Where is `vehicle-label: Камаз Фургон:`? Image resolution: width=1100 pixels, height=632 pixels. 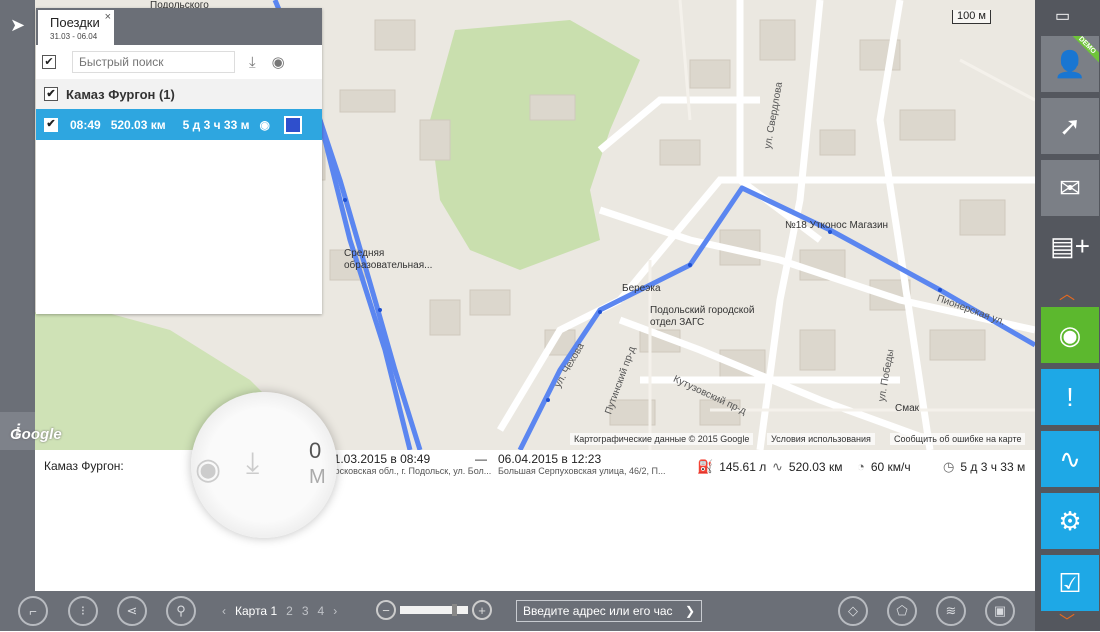
vehicle-label: Камаз Фургон: is located at coordinates (84, 466).